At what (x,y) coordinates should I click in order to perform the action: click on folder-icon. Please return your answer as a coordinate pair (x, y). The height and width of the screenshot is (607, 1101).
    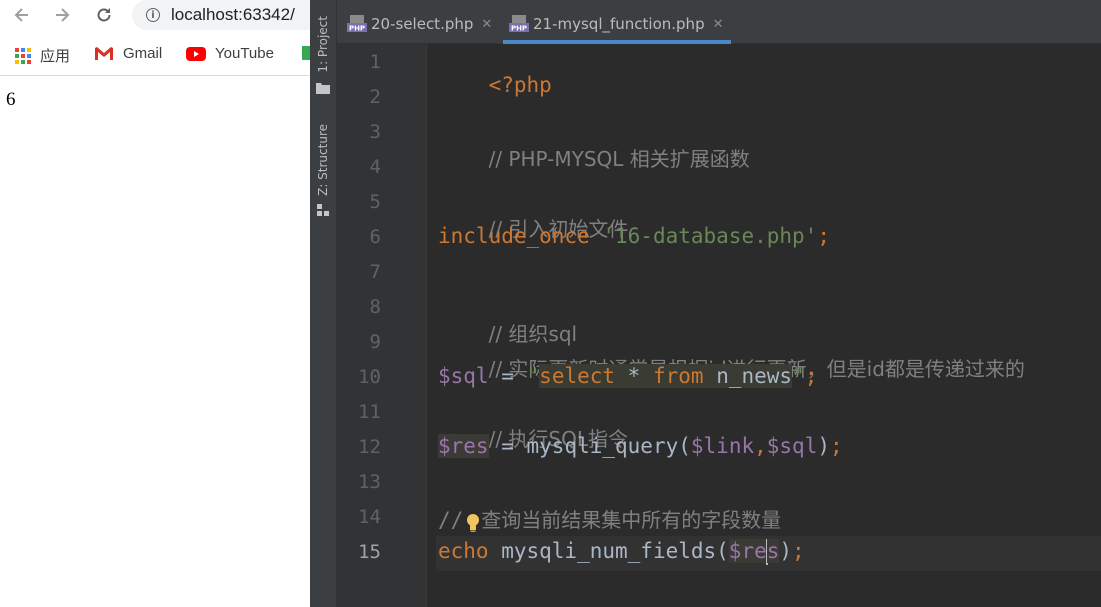
    Looking at the image, I should click on (323, 88).